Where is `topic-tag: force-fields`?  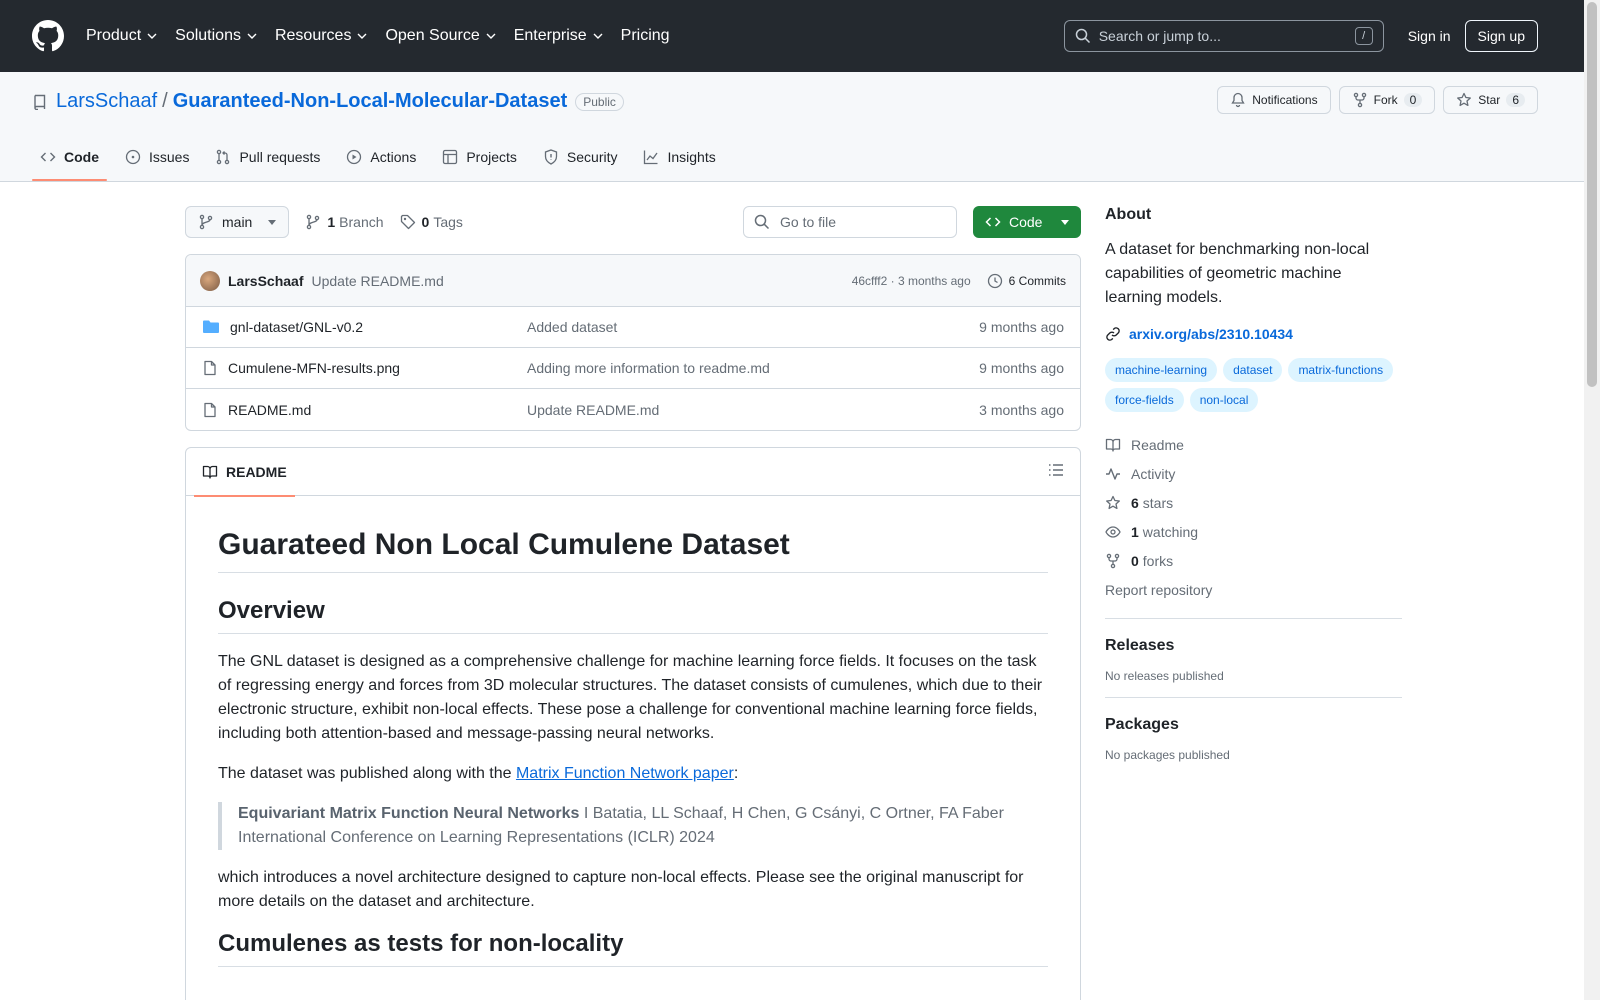 topic-tag: force-fields is located at coordinates (1144, 400).